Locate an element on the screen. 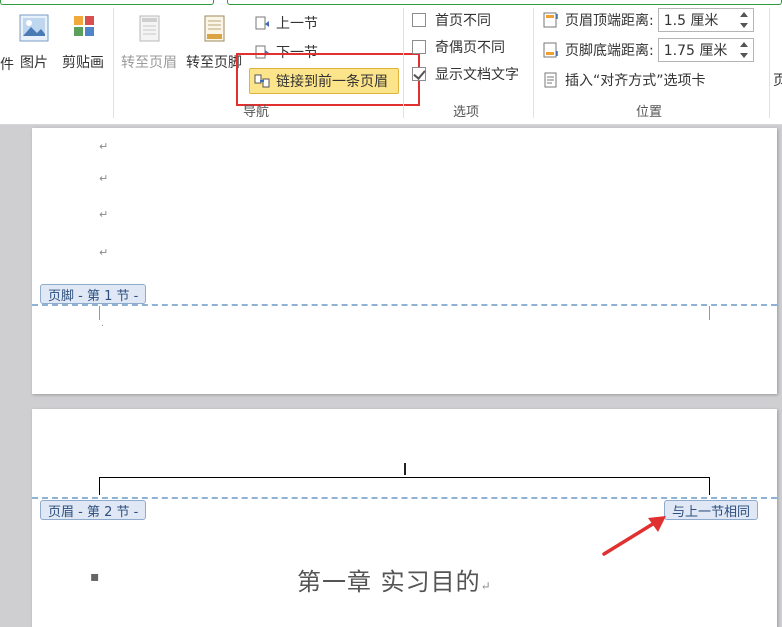 This screenshot has width=782, height=627. show-document-text-label: 显示文档文字 is located at coordinates (477, 75).